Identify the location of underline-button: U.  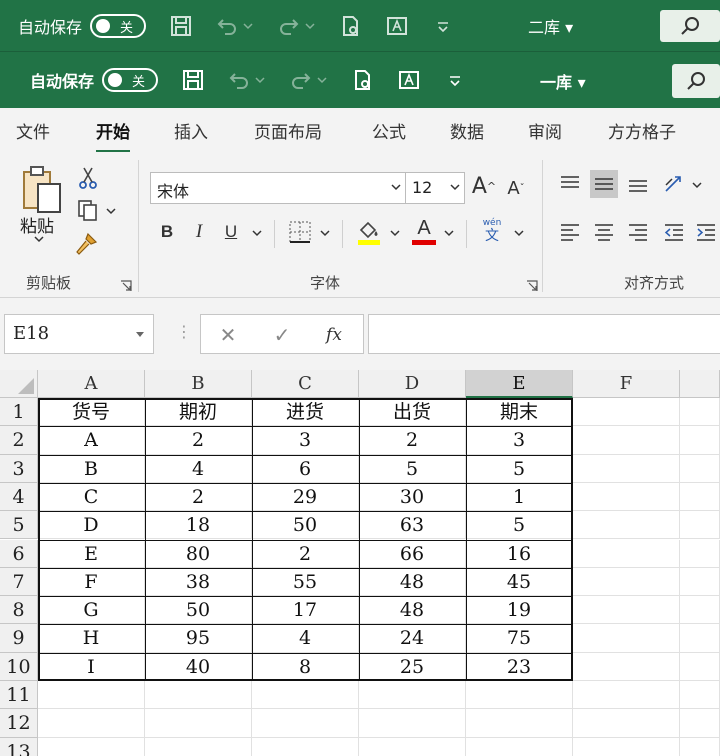
(231, 232).